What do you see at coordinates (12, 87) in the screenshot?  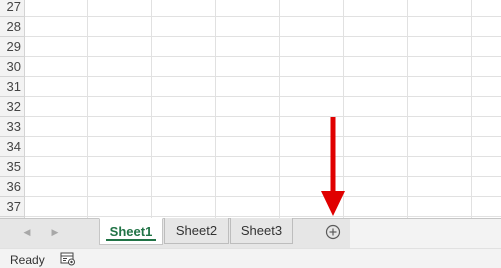 I see `row-number: 31` at bounding box center [12, 87].